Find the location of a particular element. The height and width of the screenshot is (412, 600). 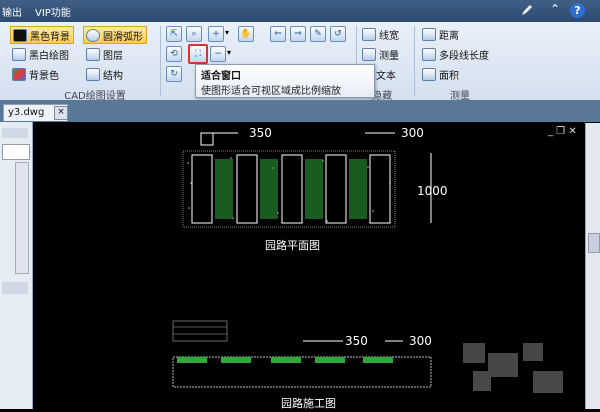

distance-icon is located at coordinates (429, 34).